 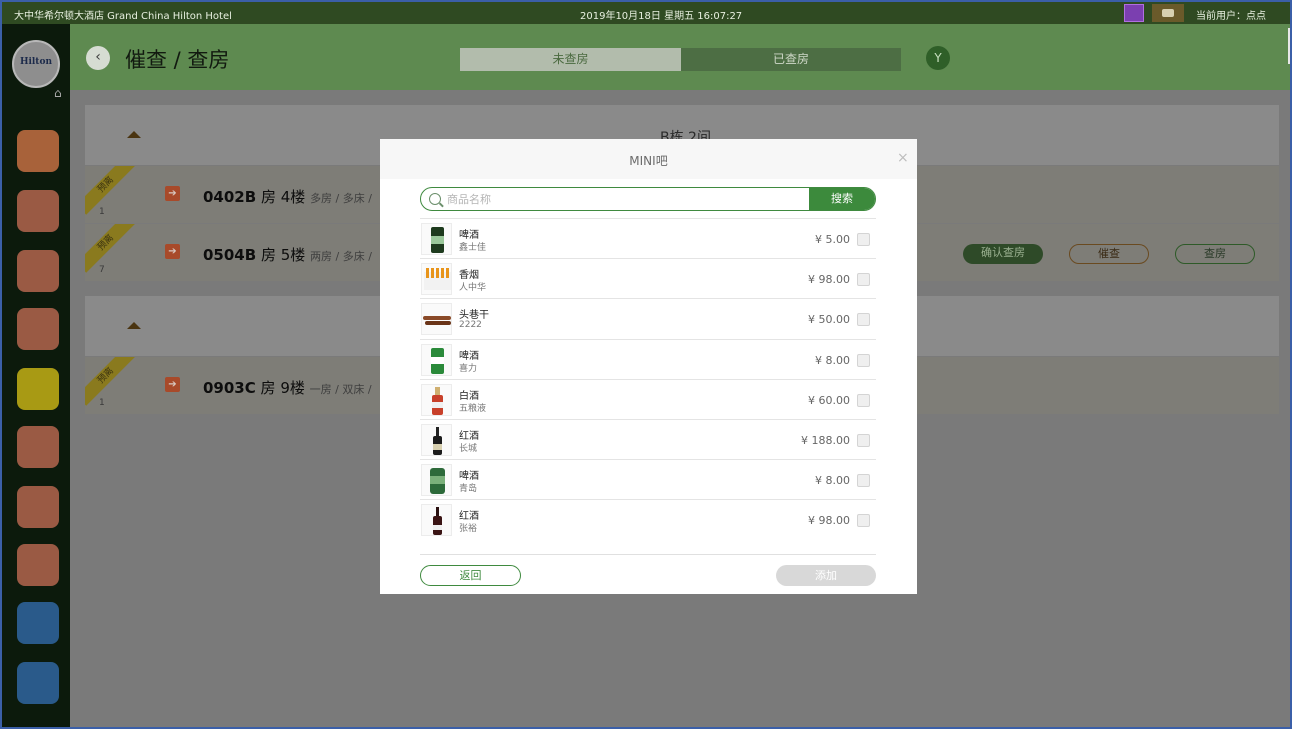 I want to click on product-item: 啤酒 鑫士佳 ¥ 5.00, so click(x=648, y=238).